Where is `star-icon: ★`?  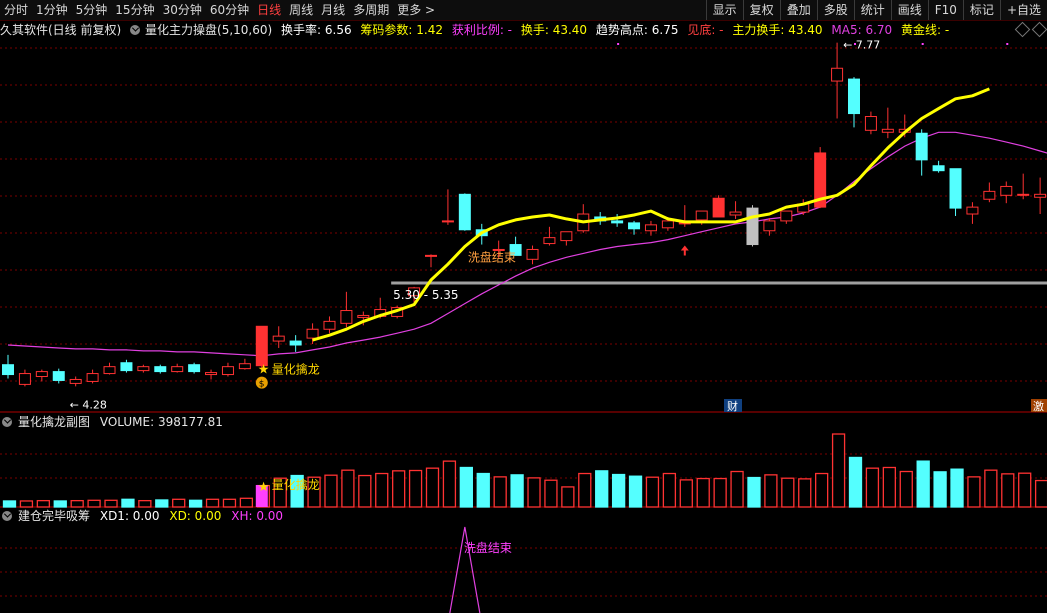 star-icon: ★ is located at coordinates (264, 370).